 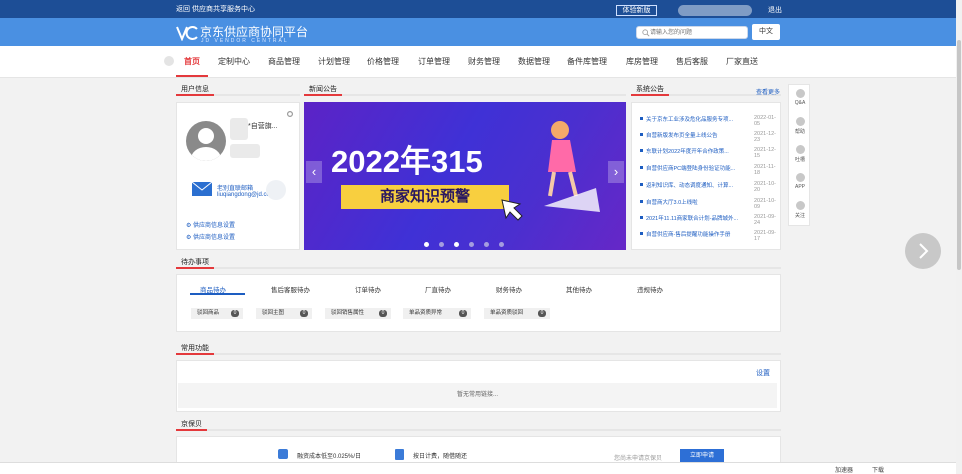 I want to click on nav-item-custom: 定制中心, so click(x=234, y=61).